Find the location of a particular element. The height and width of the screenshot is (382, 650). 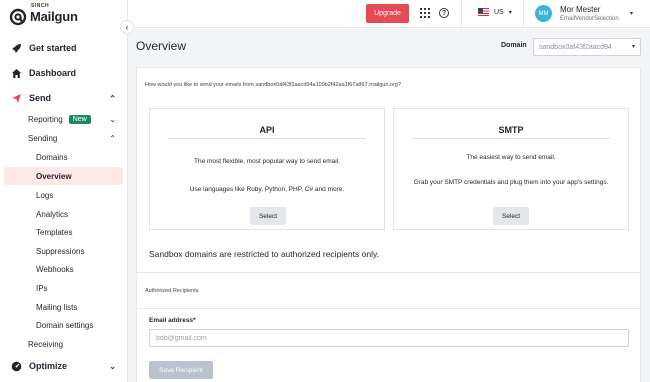

sidebar-item-label: Mailing lists is located at coordinates (57, 307).